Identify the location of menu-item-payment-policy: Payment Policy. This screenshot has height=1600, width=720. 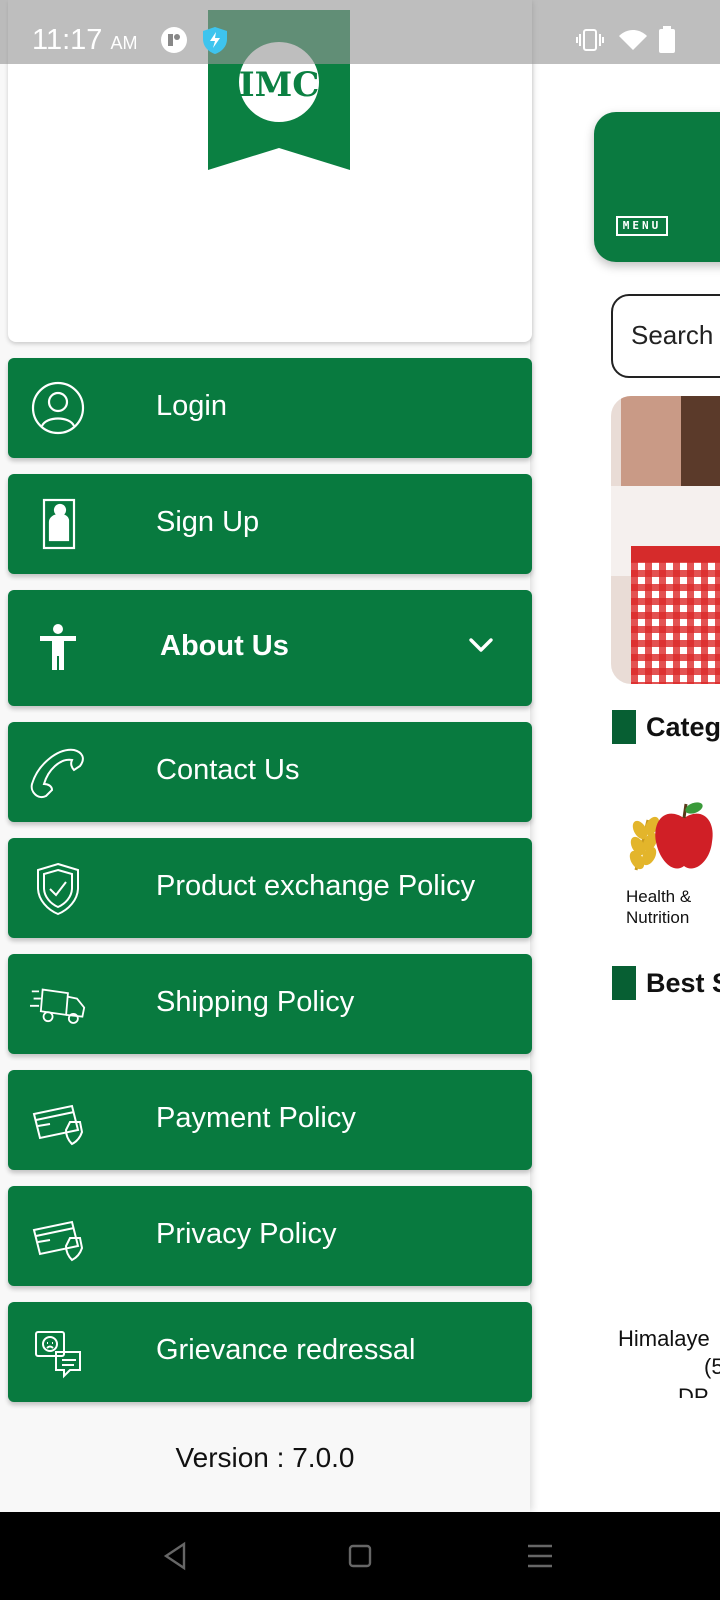
(270, 1120).